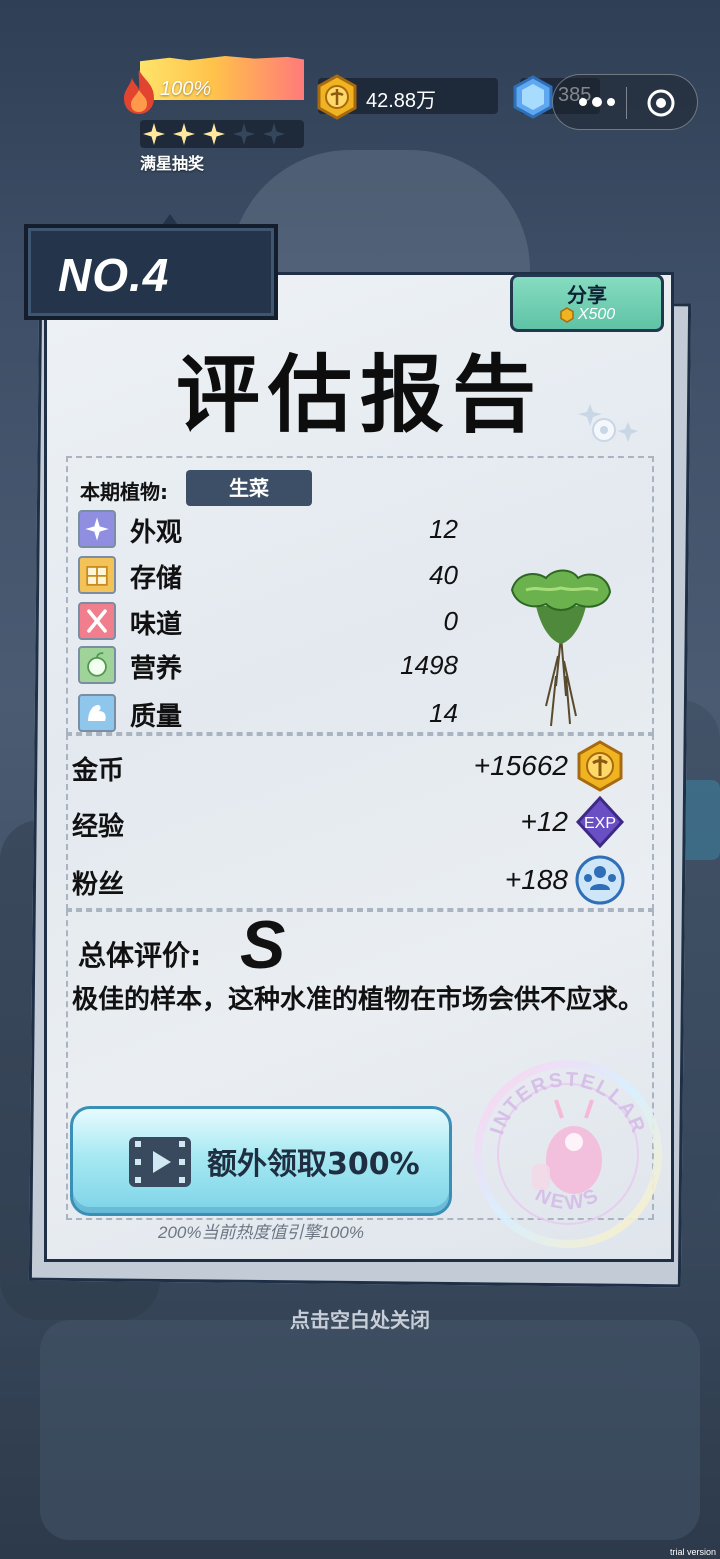 The height and width of the screenshot is (1559, 720). I want to click on star-lottery-label: 满星抽奖, so click(172, 163).